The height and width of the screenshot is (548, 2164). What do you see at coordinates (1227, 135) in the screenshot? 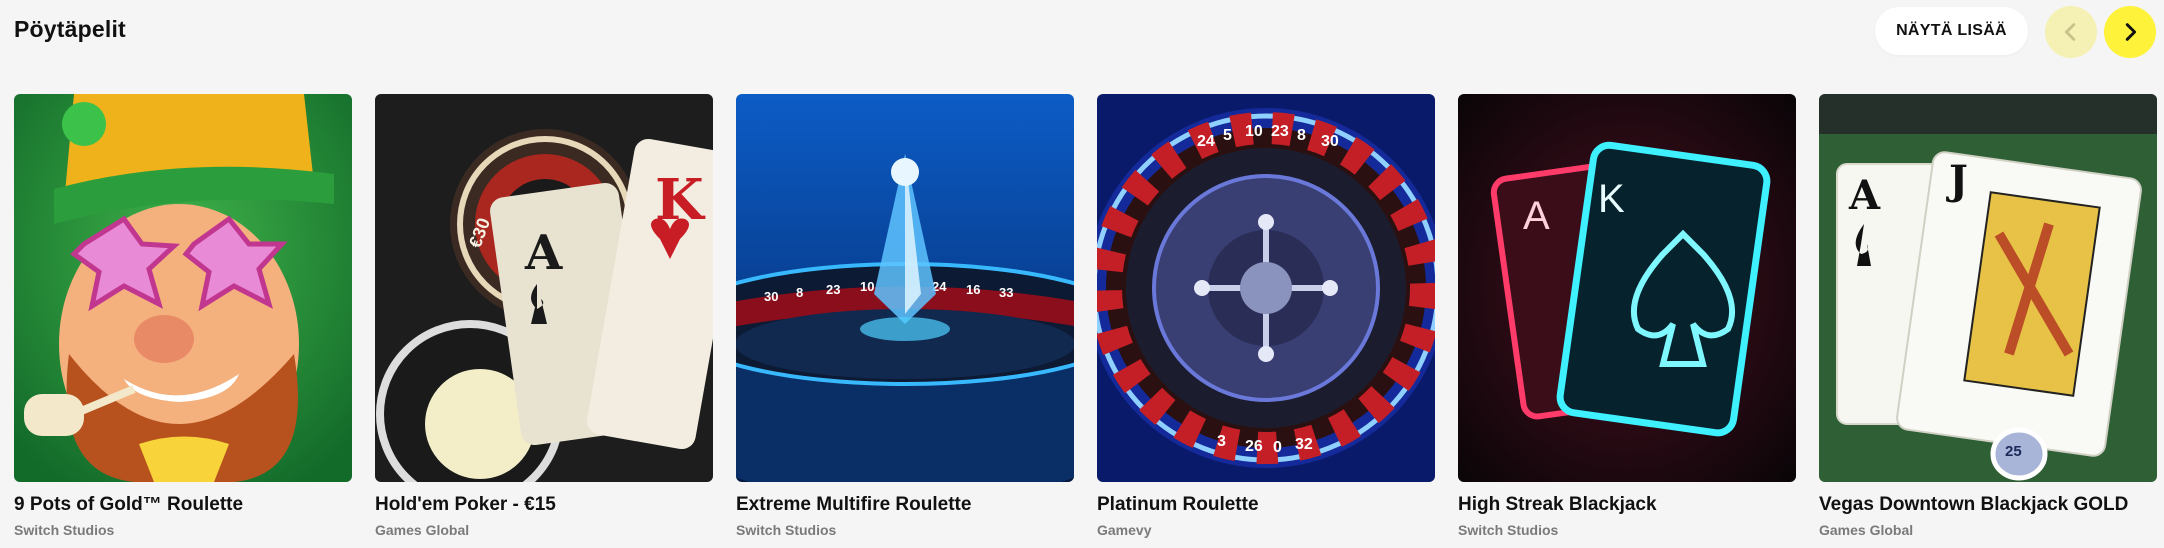
I see `wheel-number: 5` at bounding box center [1227, 135].